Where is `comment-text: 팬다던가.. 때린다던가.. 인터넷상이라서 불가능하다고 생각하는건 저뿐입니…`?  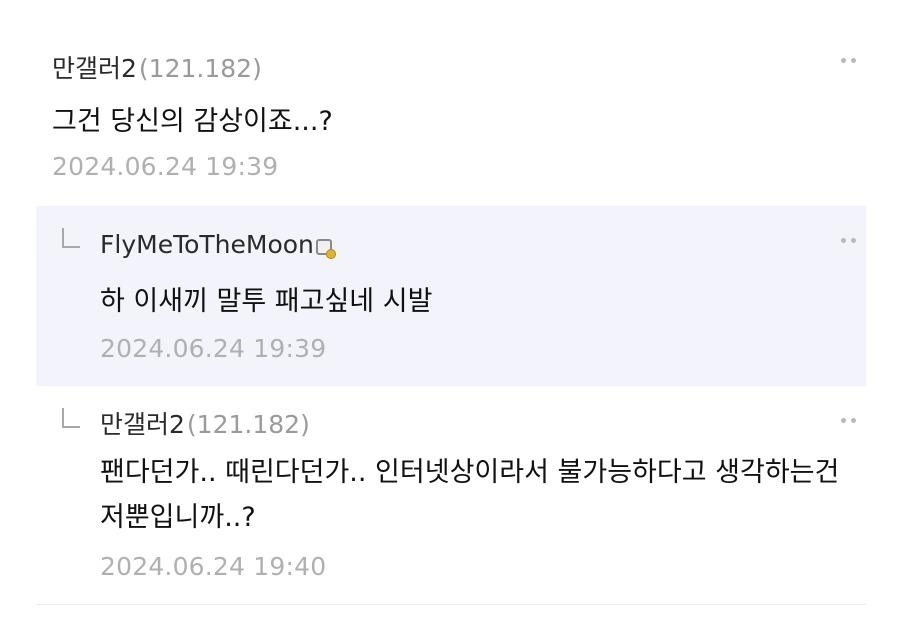
comment-text: 팬다던가.. 때린다던가.. 인터넷상이라서 불가능하다고 생각하는건 저뿐입니… is located at coordinates (474, 495).